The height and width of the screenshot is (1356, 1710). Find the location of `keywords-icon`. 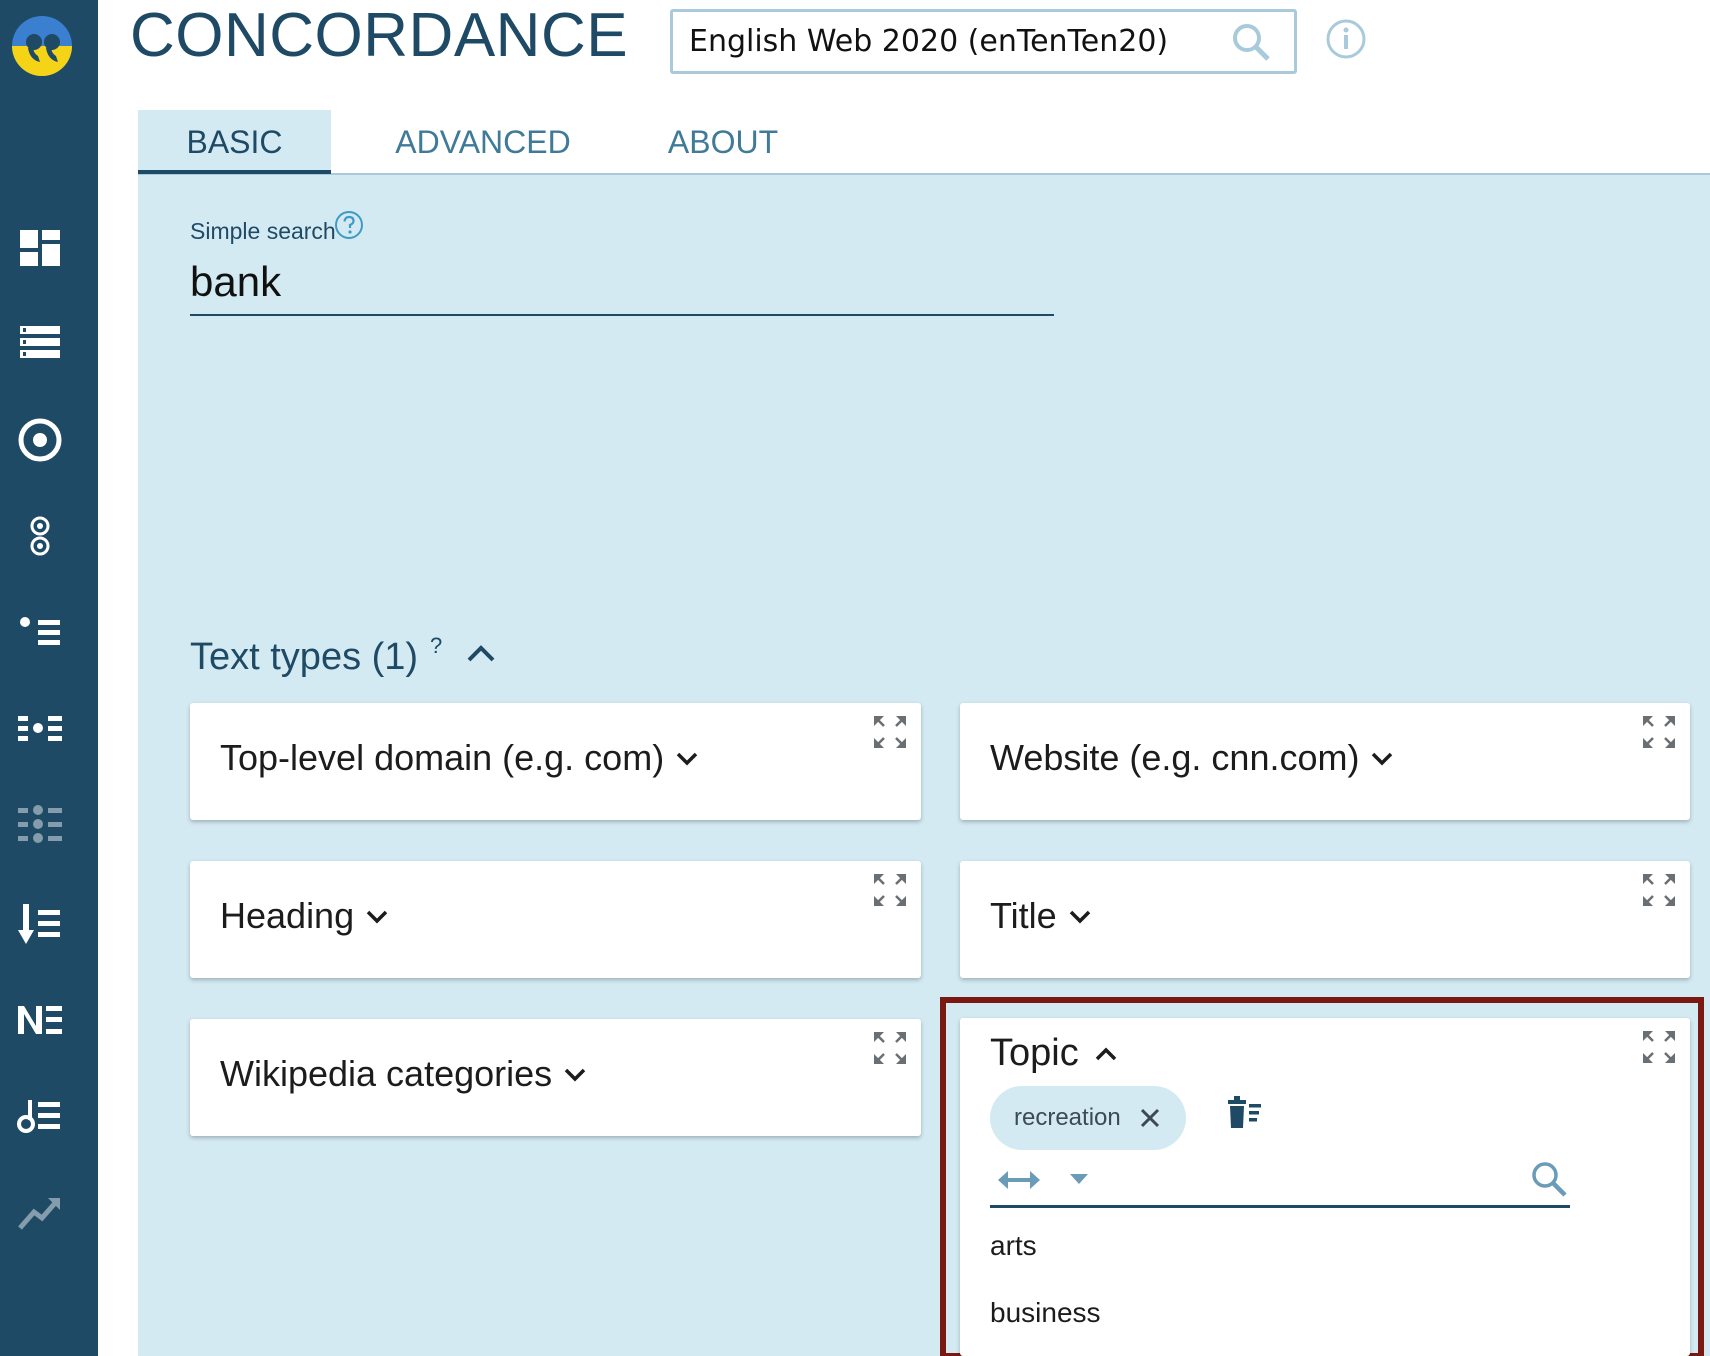

keywords-icon is located at coordinates (40, 824).